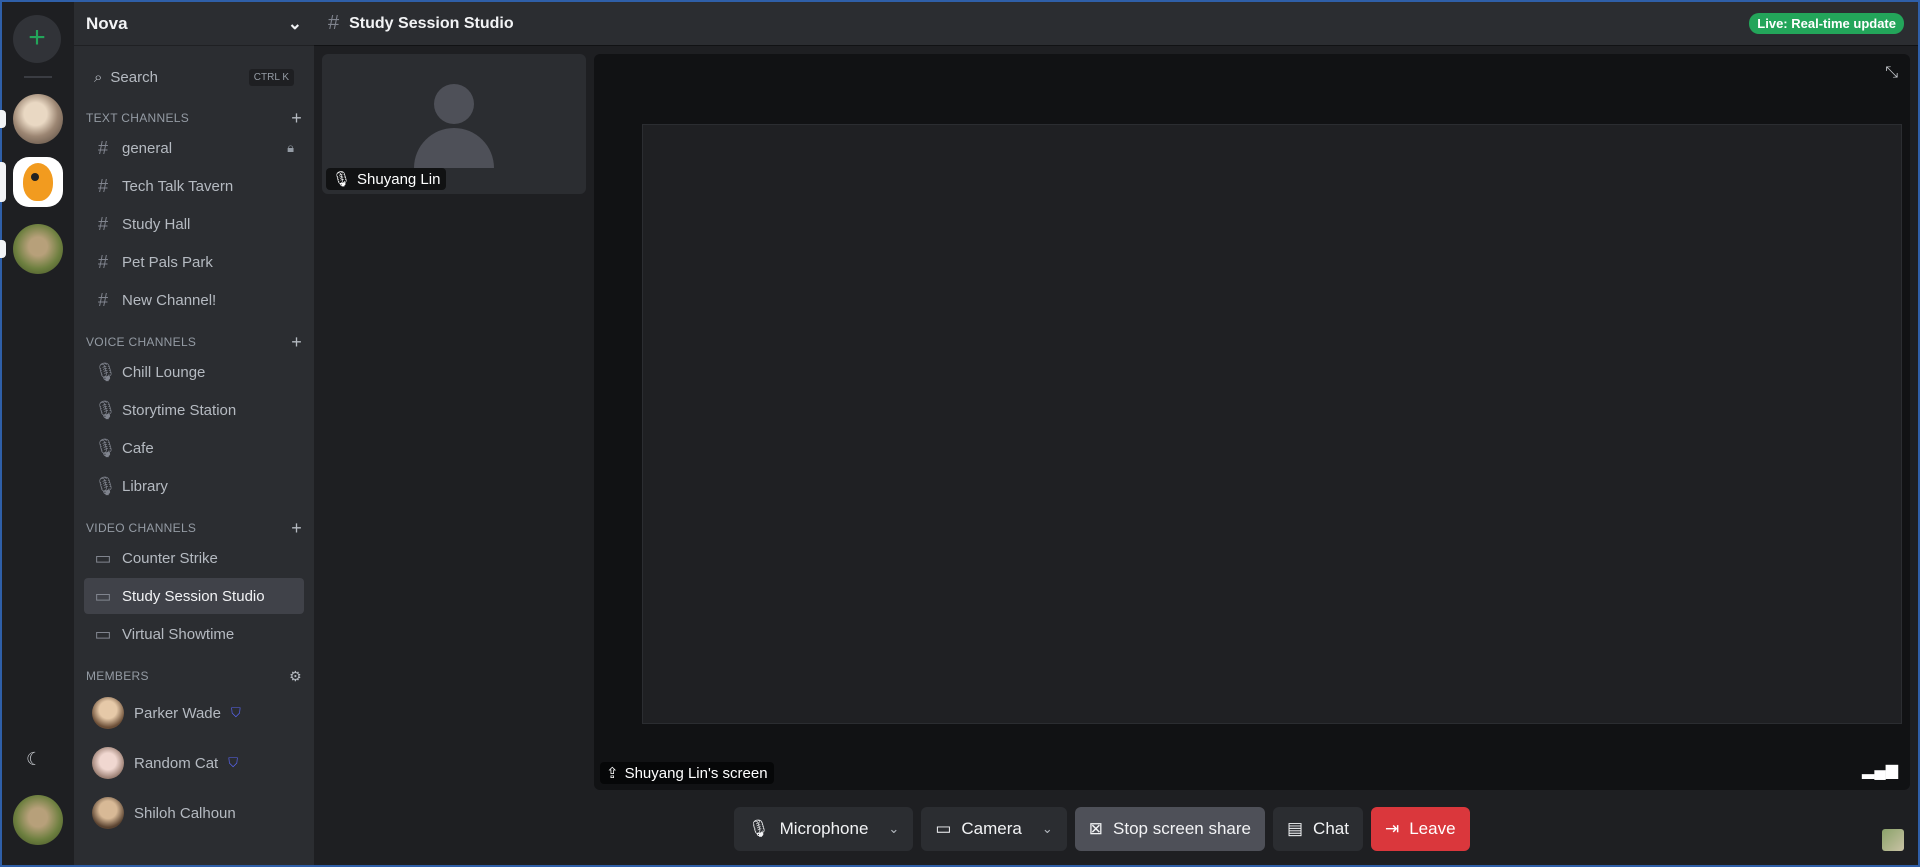  I want to click on minimize-icon: ⤡, so click(1891, 73).